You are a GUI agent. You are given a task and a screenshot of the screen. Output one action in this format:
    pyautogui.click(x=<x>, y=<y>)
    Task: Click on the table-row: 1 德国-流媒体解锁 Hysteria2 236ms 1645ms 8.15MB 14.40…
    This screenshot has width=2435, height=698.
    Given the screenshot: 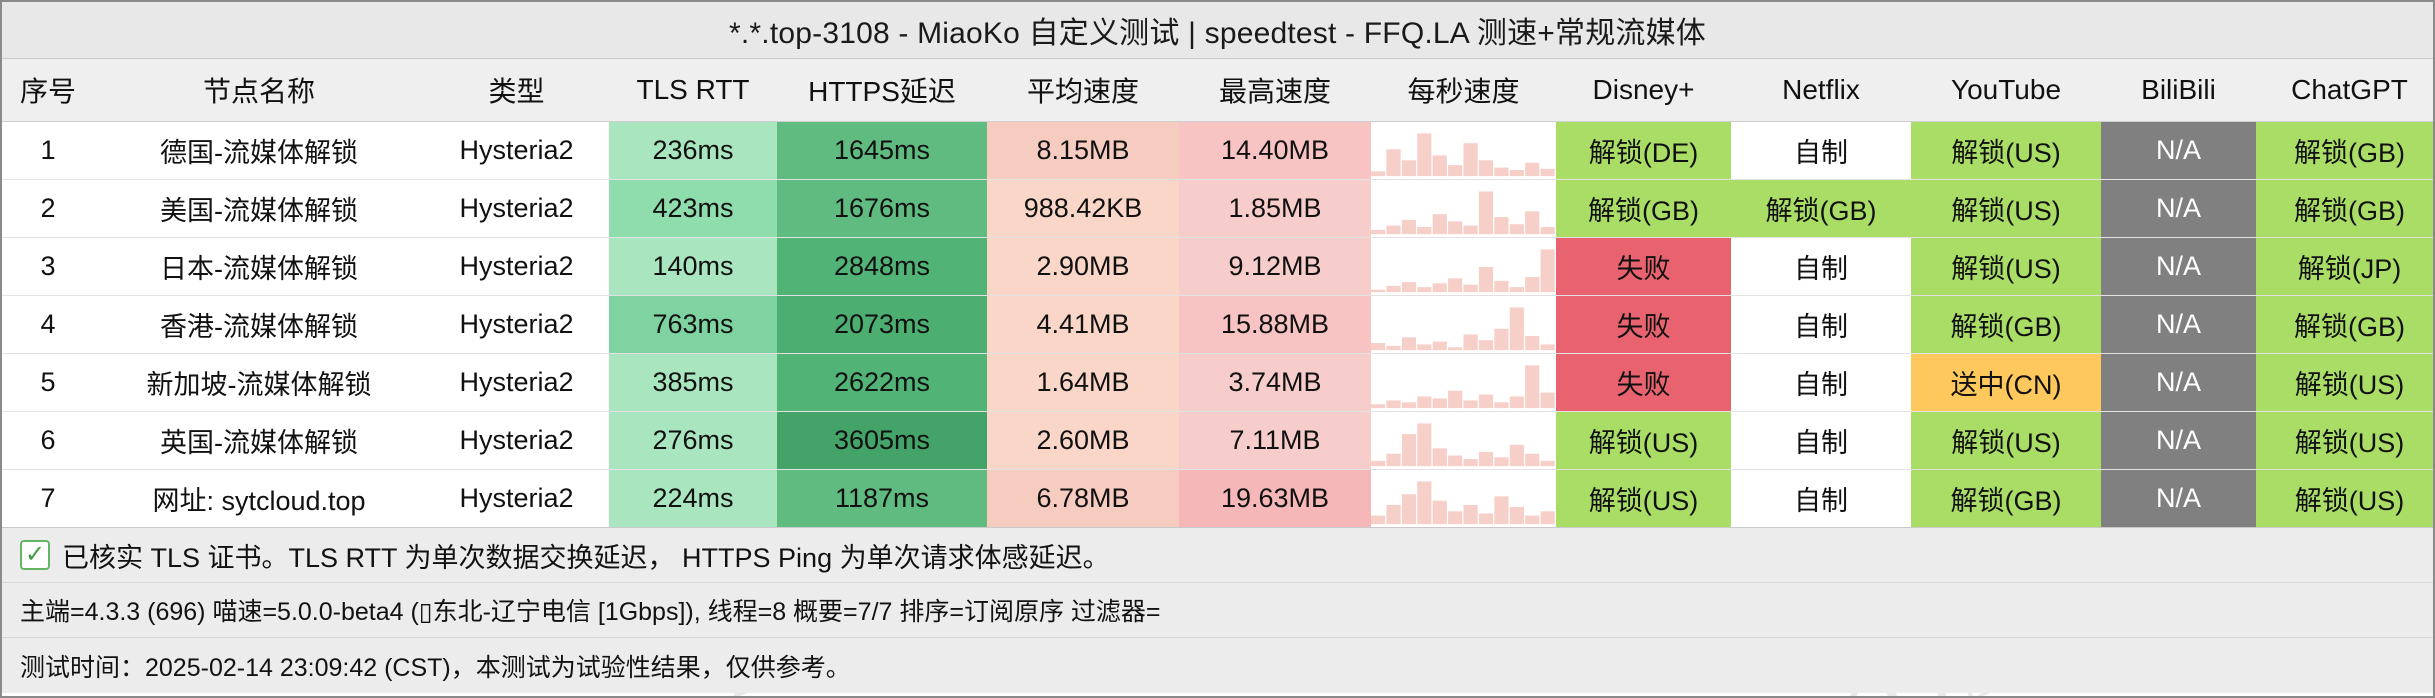 What is the action you would take?
    pyautogui.click(x=1217, y=150)
    